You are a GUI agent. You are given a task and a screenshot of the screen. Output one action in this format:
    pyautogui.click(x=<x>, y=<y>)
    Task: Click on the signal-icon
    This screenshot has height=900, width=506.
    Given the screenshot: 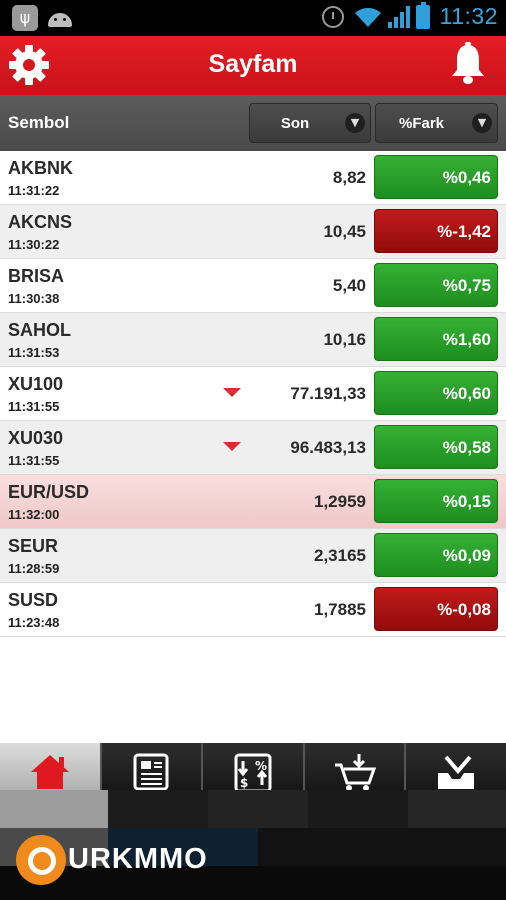 What is the action you would take?
    pyautogui.click(x=398, y=16)
    